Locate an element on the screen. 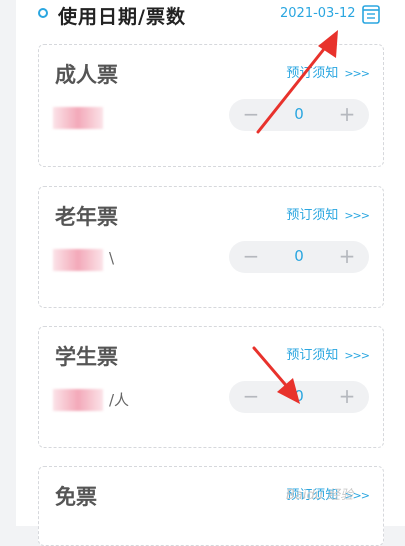 The image size is (405, 546). selected-date: 2021-03-12 is located at coordinates (318, 13).